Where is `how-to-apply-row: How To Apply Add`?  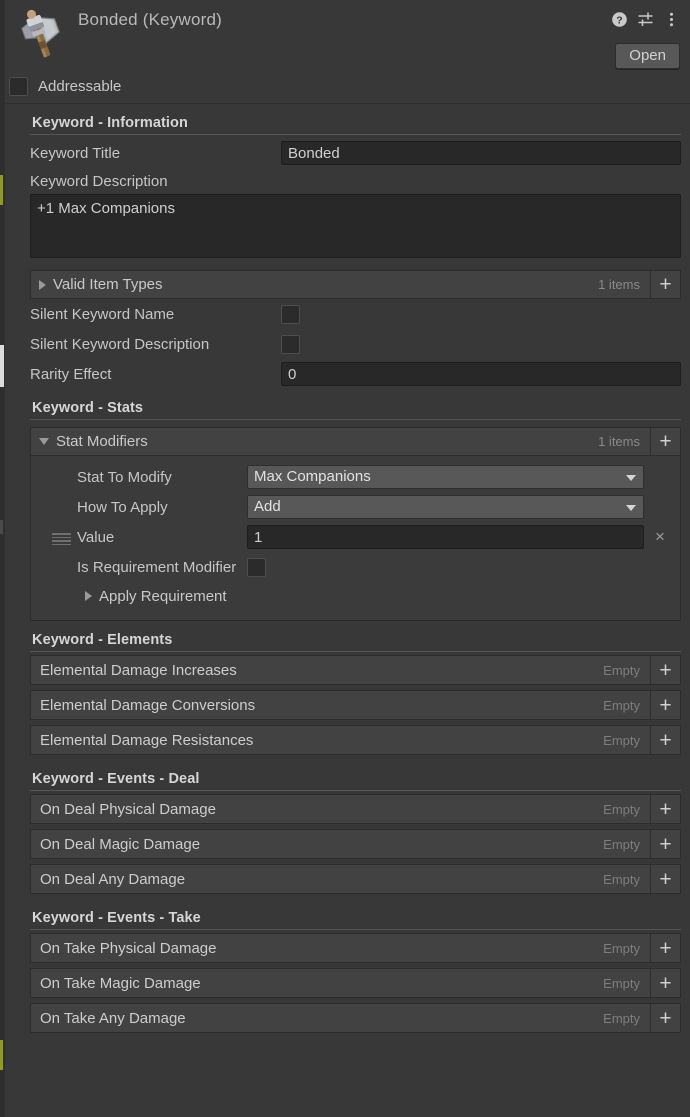
how-to-apply-row: How To Apply Add is located at coordinates (355, 507).